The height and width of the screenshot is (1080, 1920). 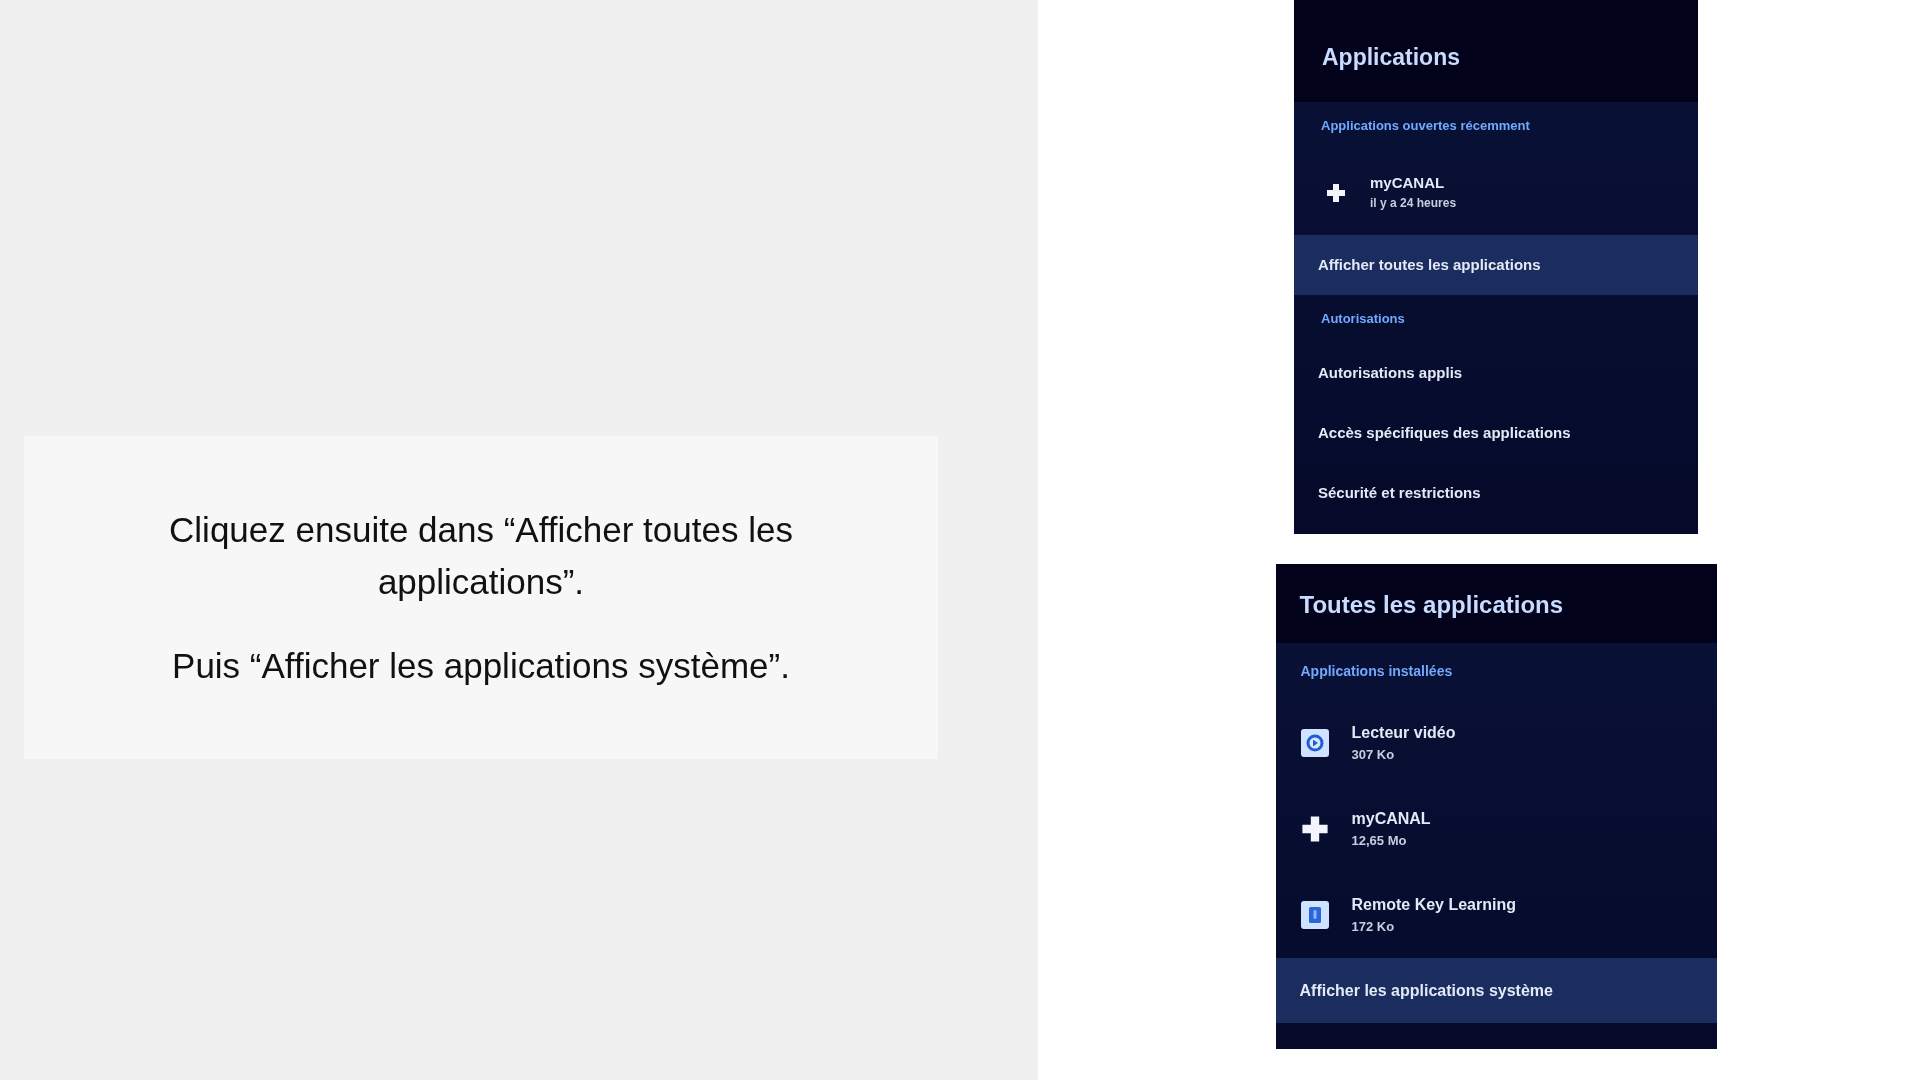 What do you see at coordinates (1373, 927) in the screenshot?
I see `app-detail: 172 Ko` at bounding box center [1373, 927].